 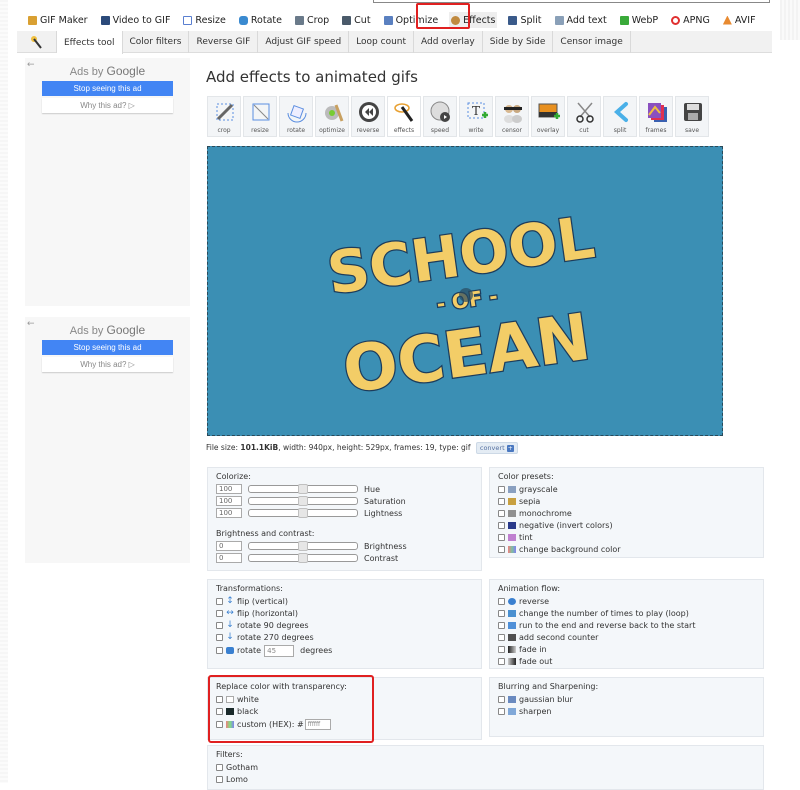 What do you see at coordinates (656, 116) in the screenshot?
I see `tool-frames: frames` at bounding box center [656, 116].